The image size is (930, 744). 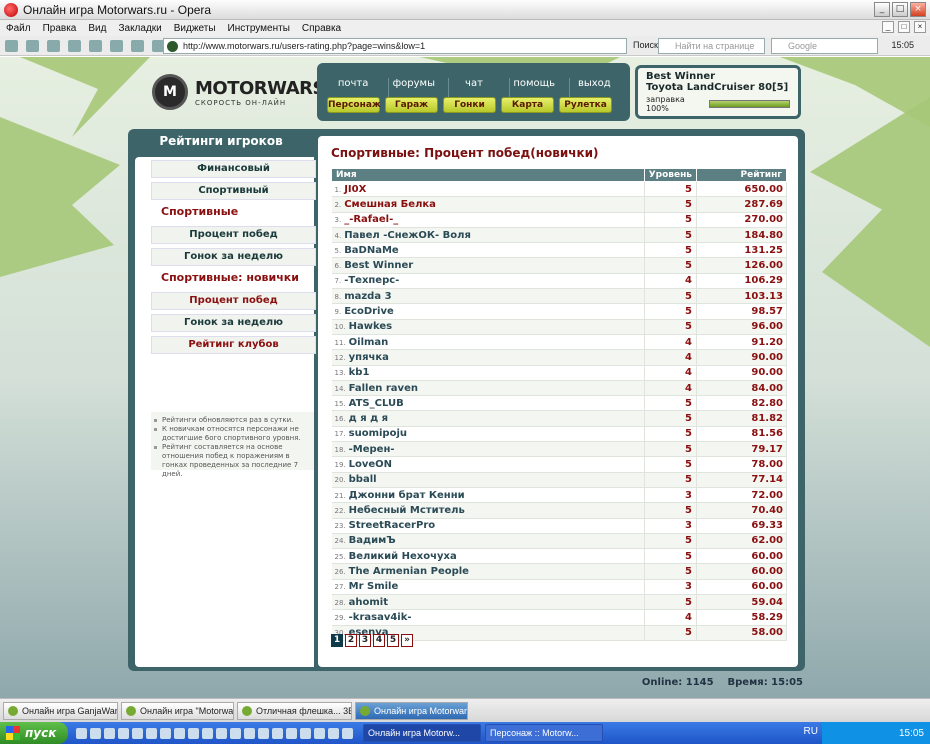 What do you see at coordinates (488, 434) in the screenshot?
I see `player-cell: 17. suomipoju` at bounding box center [488, 434].